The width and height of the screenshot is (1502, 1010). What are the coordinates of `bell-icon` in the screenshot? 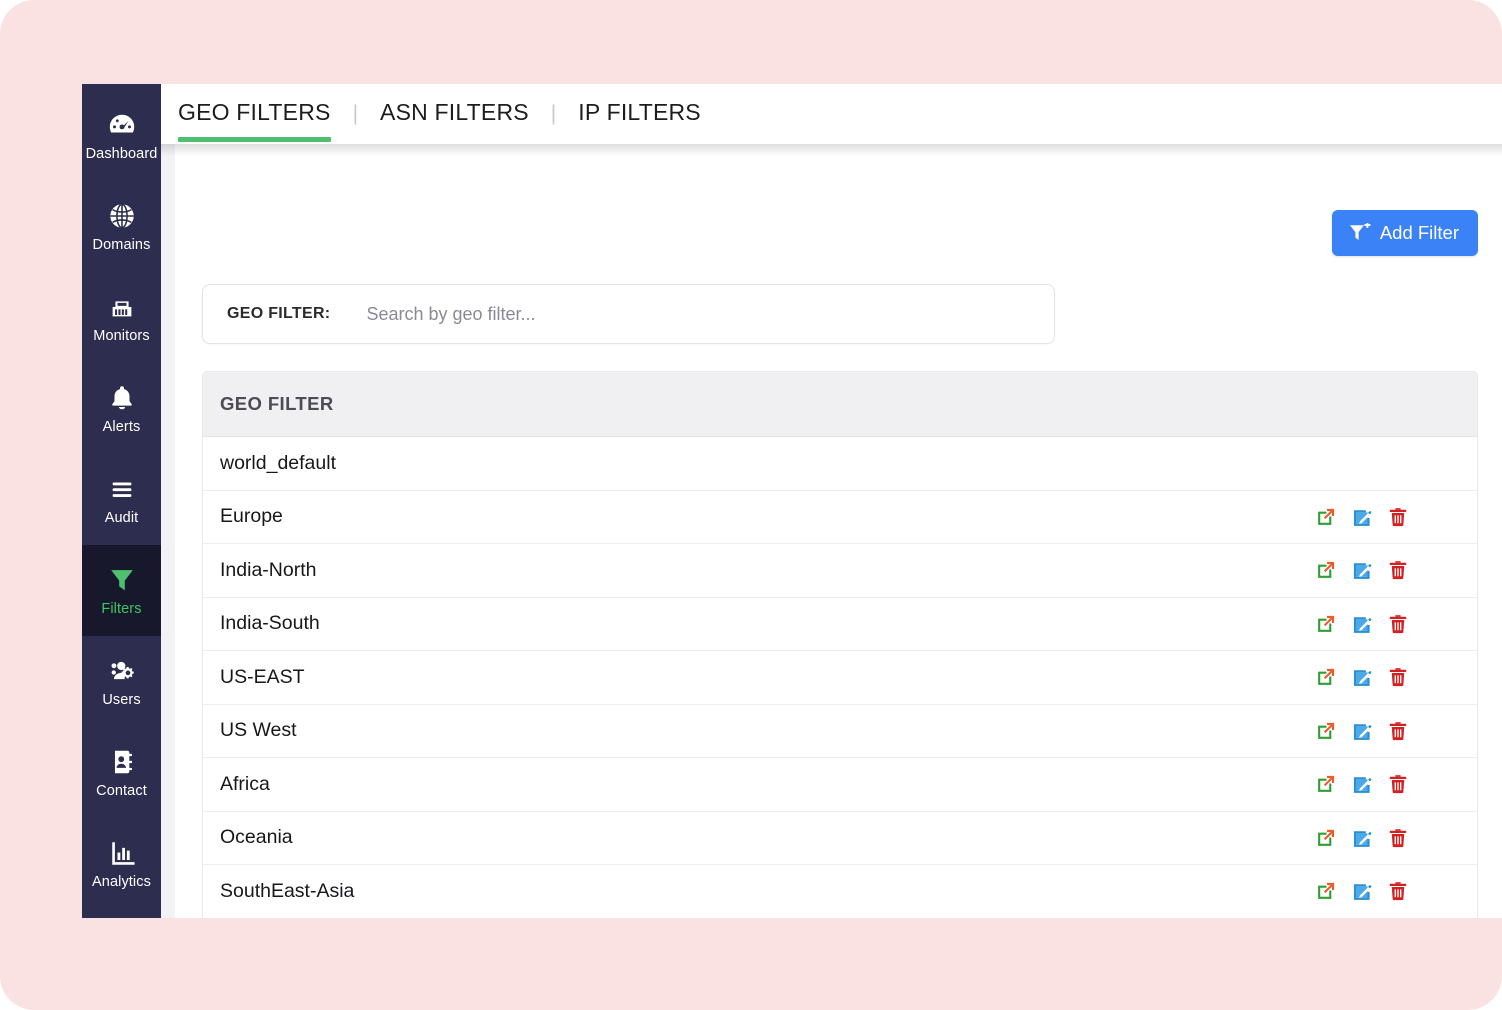 It's located at (122, 398).